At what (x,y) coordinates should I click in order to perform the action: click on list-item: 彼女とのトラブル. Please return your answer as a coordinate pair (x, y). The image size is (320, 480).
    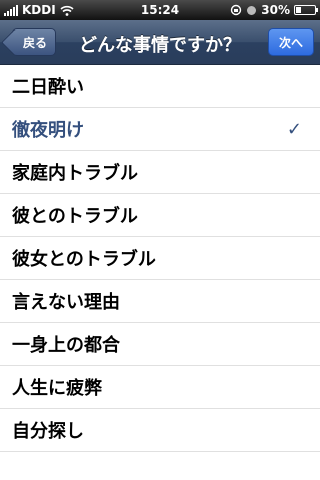
    Looking at the image, I should click on (160, 258).